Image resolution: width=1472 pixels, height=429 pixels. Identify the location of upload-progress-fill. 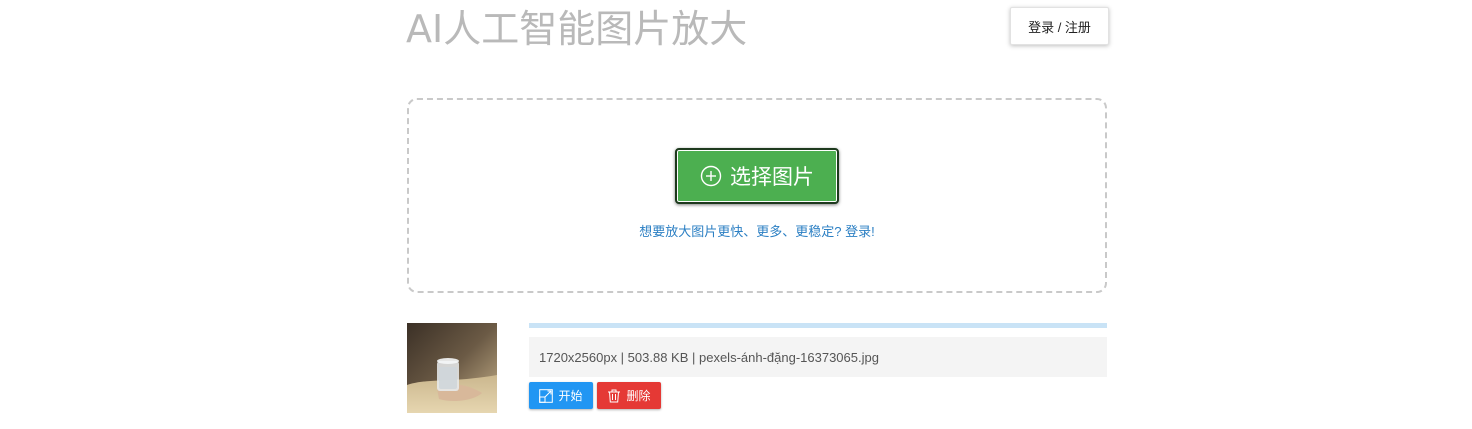
(818, 325).